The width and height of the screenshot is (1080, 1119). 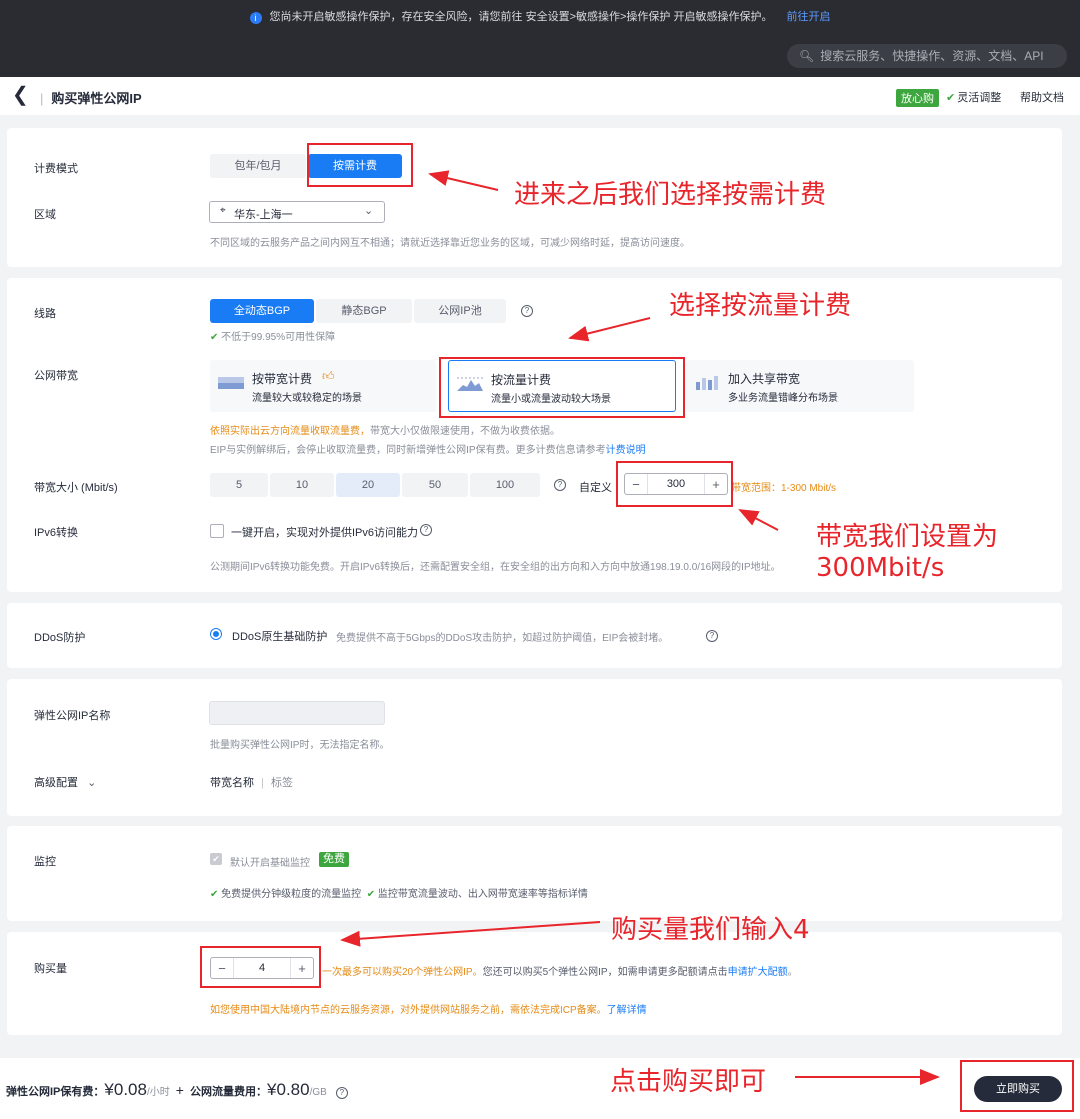 What do you see at coordinates (758, 520) in the screenshot?
I see `arrow-to-bandwidth` at bounding box center [758, 520].